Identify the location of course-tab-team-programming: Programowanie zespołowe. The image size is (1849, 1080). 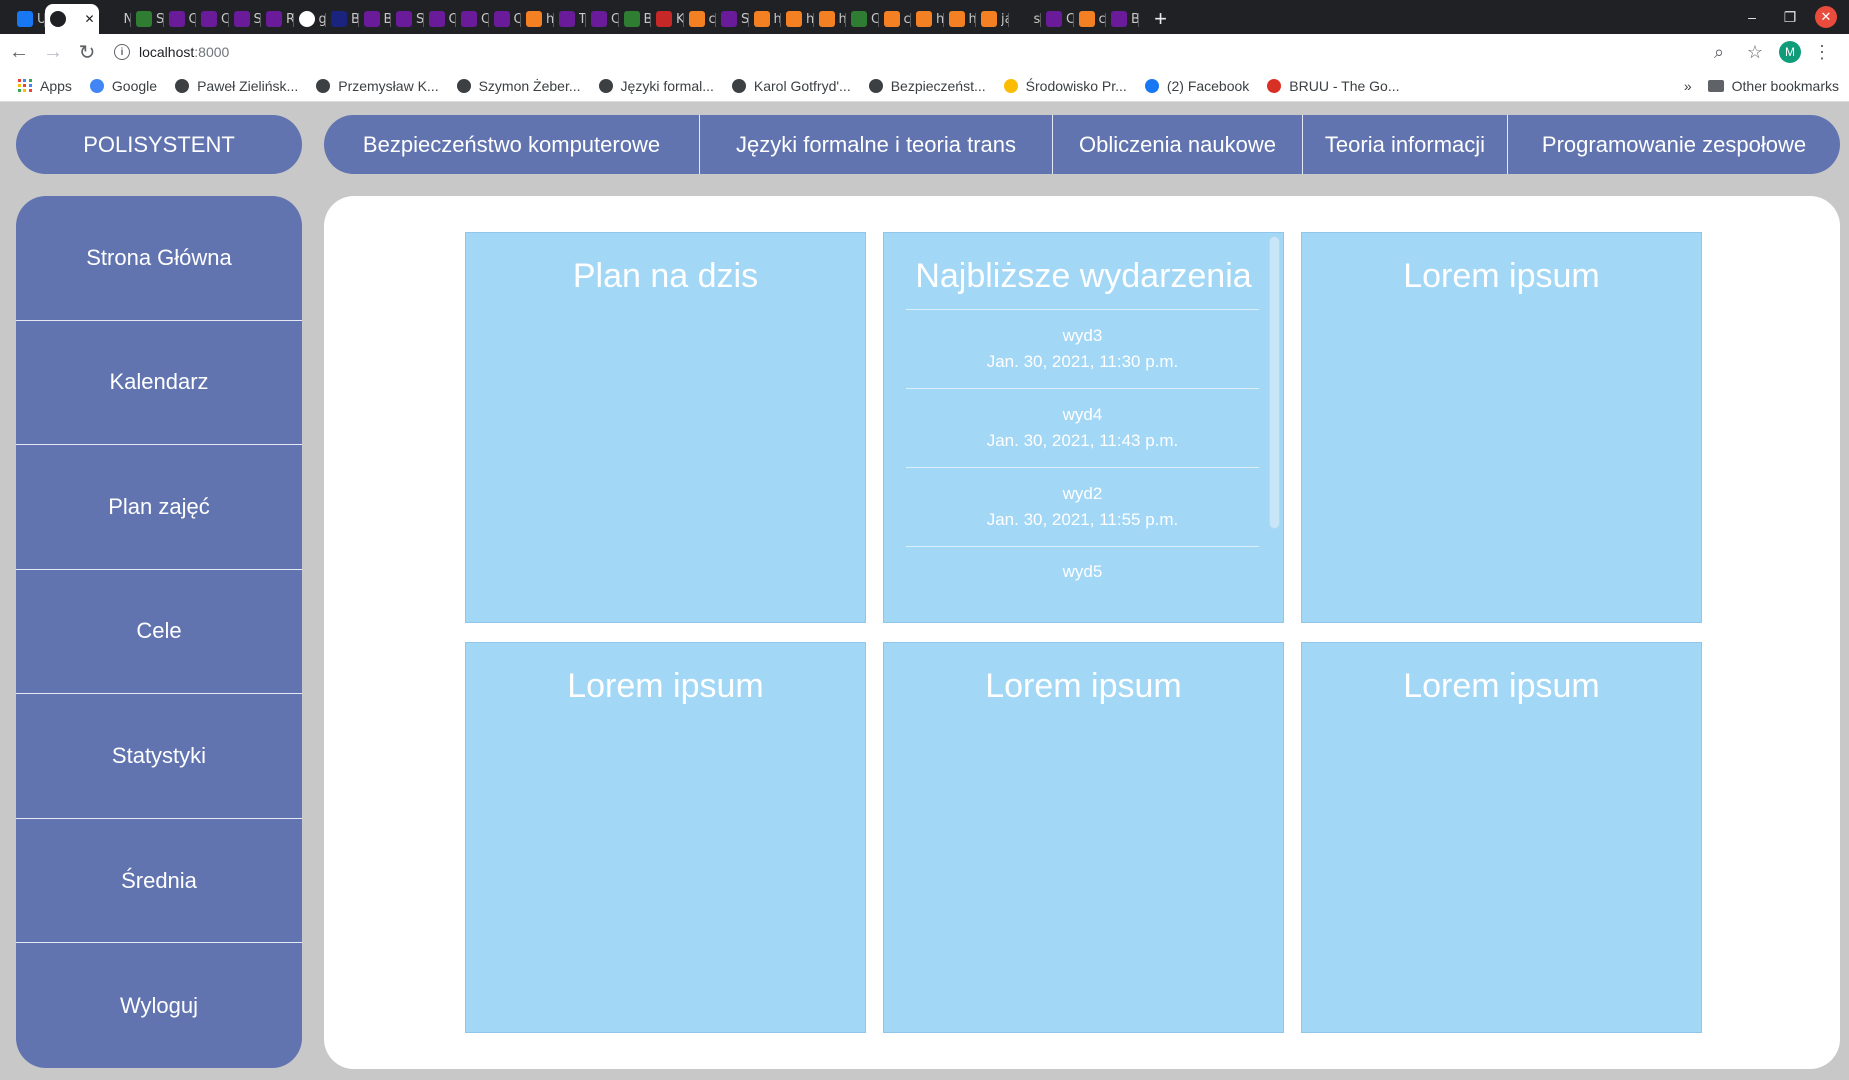
(1674, 144).